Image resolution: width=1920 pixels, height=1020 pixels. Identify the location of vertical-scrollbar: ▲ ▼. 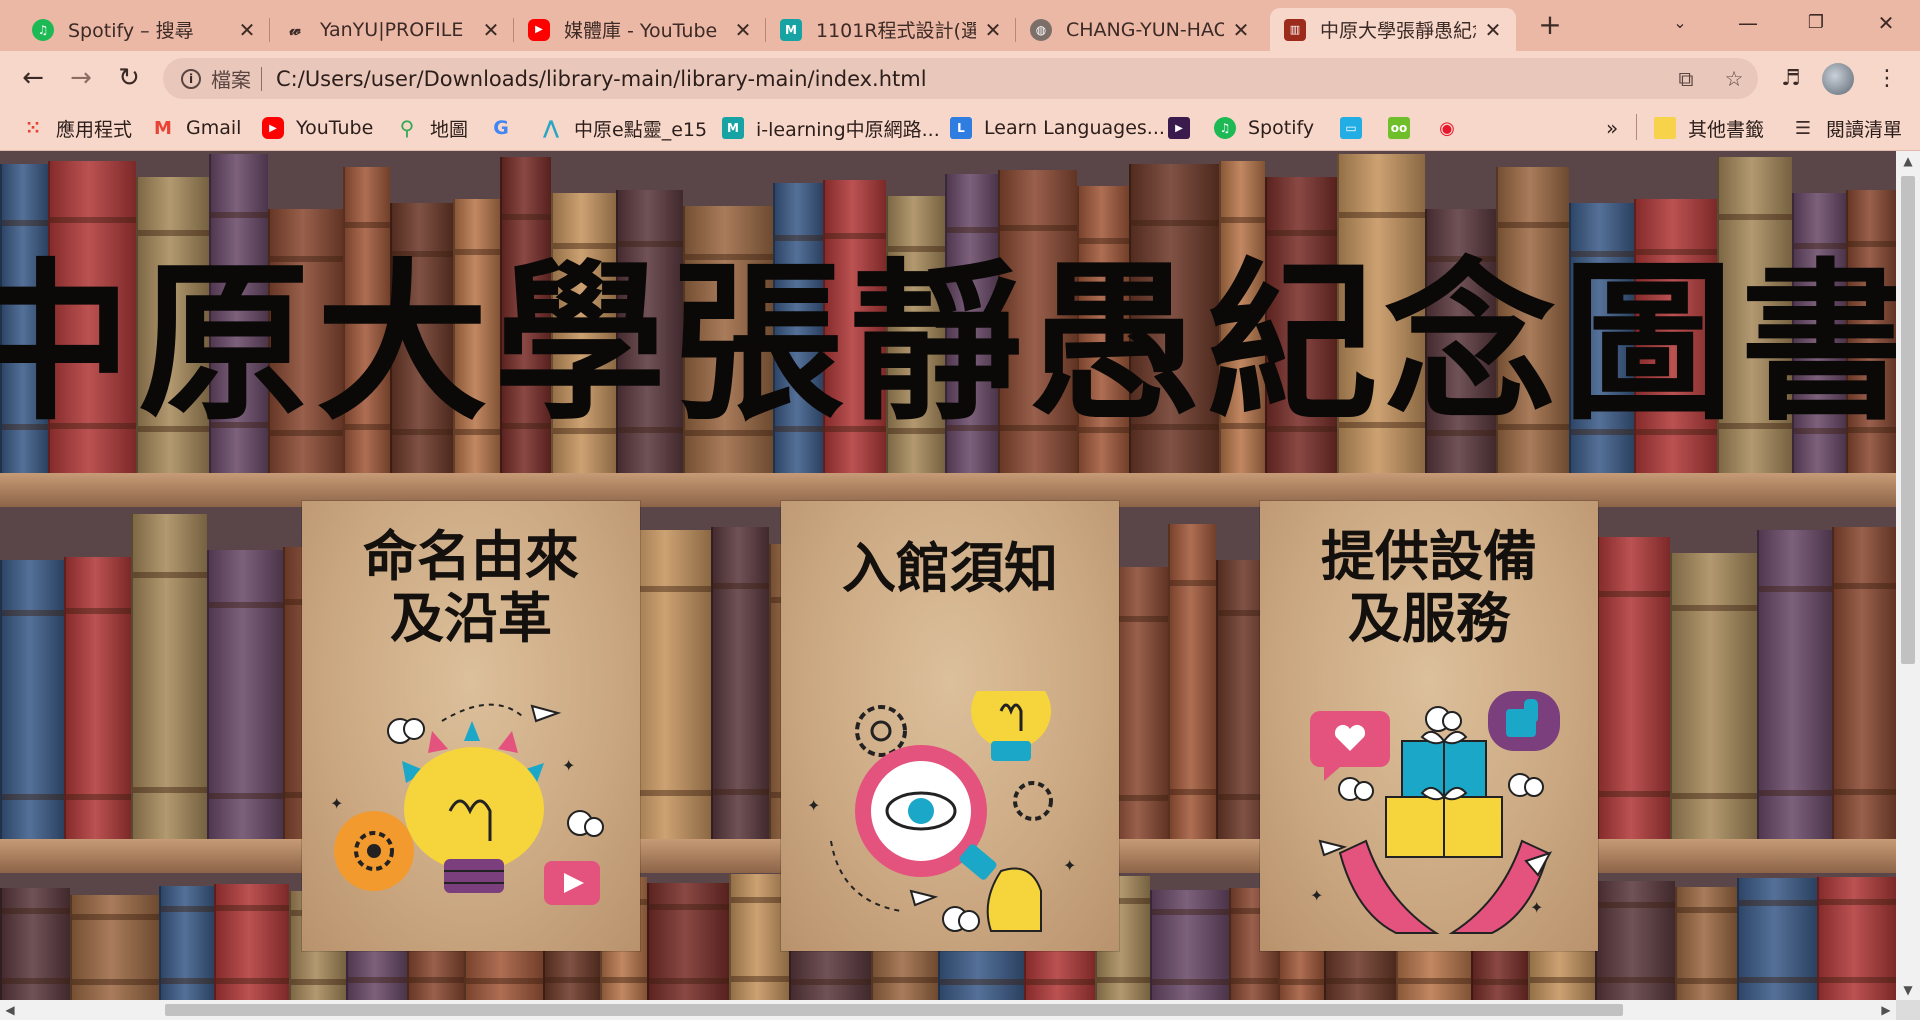
(1908, 575).